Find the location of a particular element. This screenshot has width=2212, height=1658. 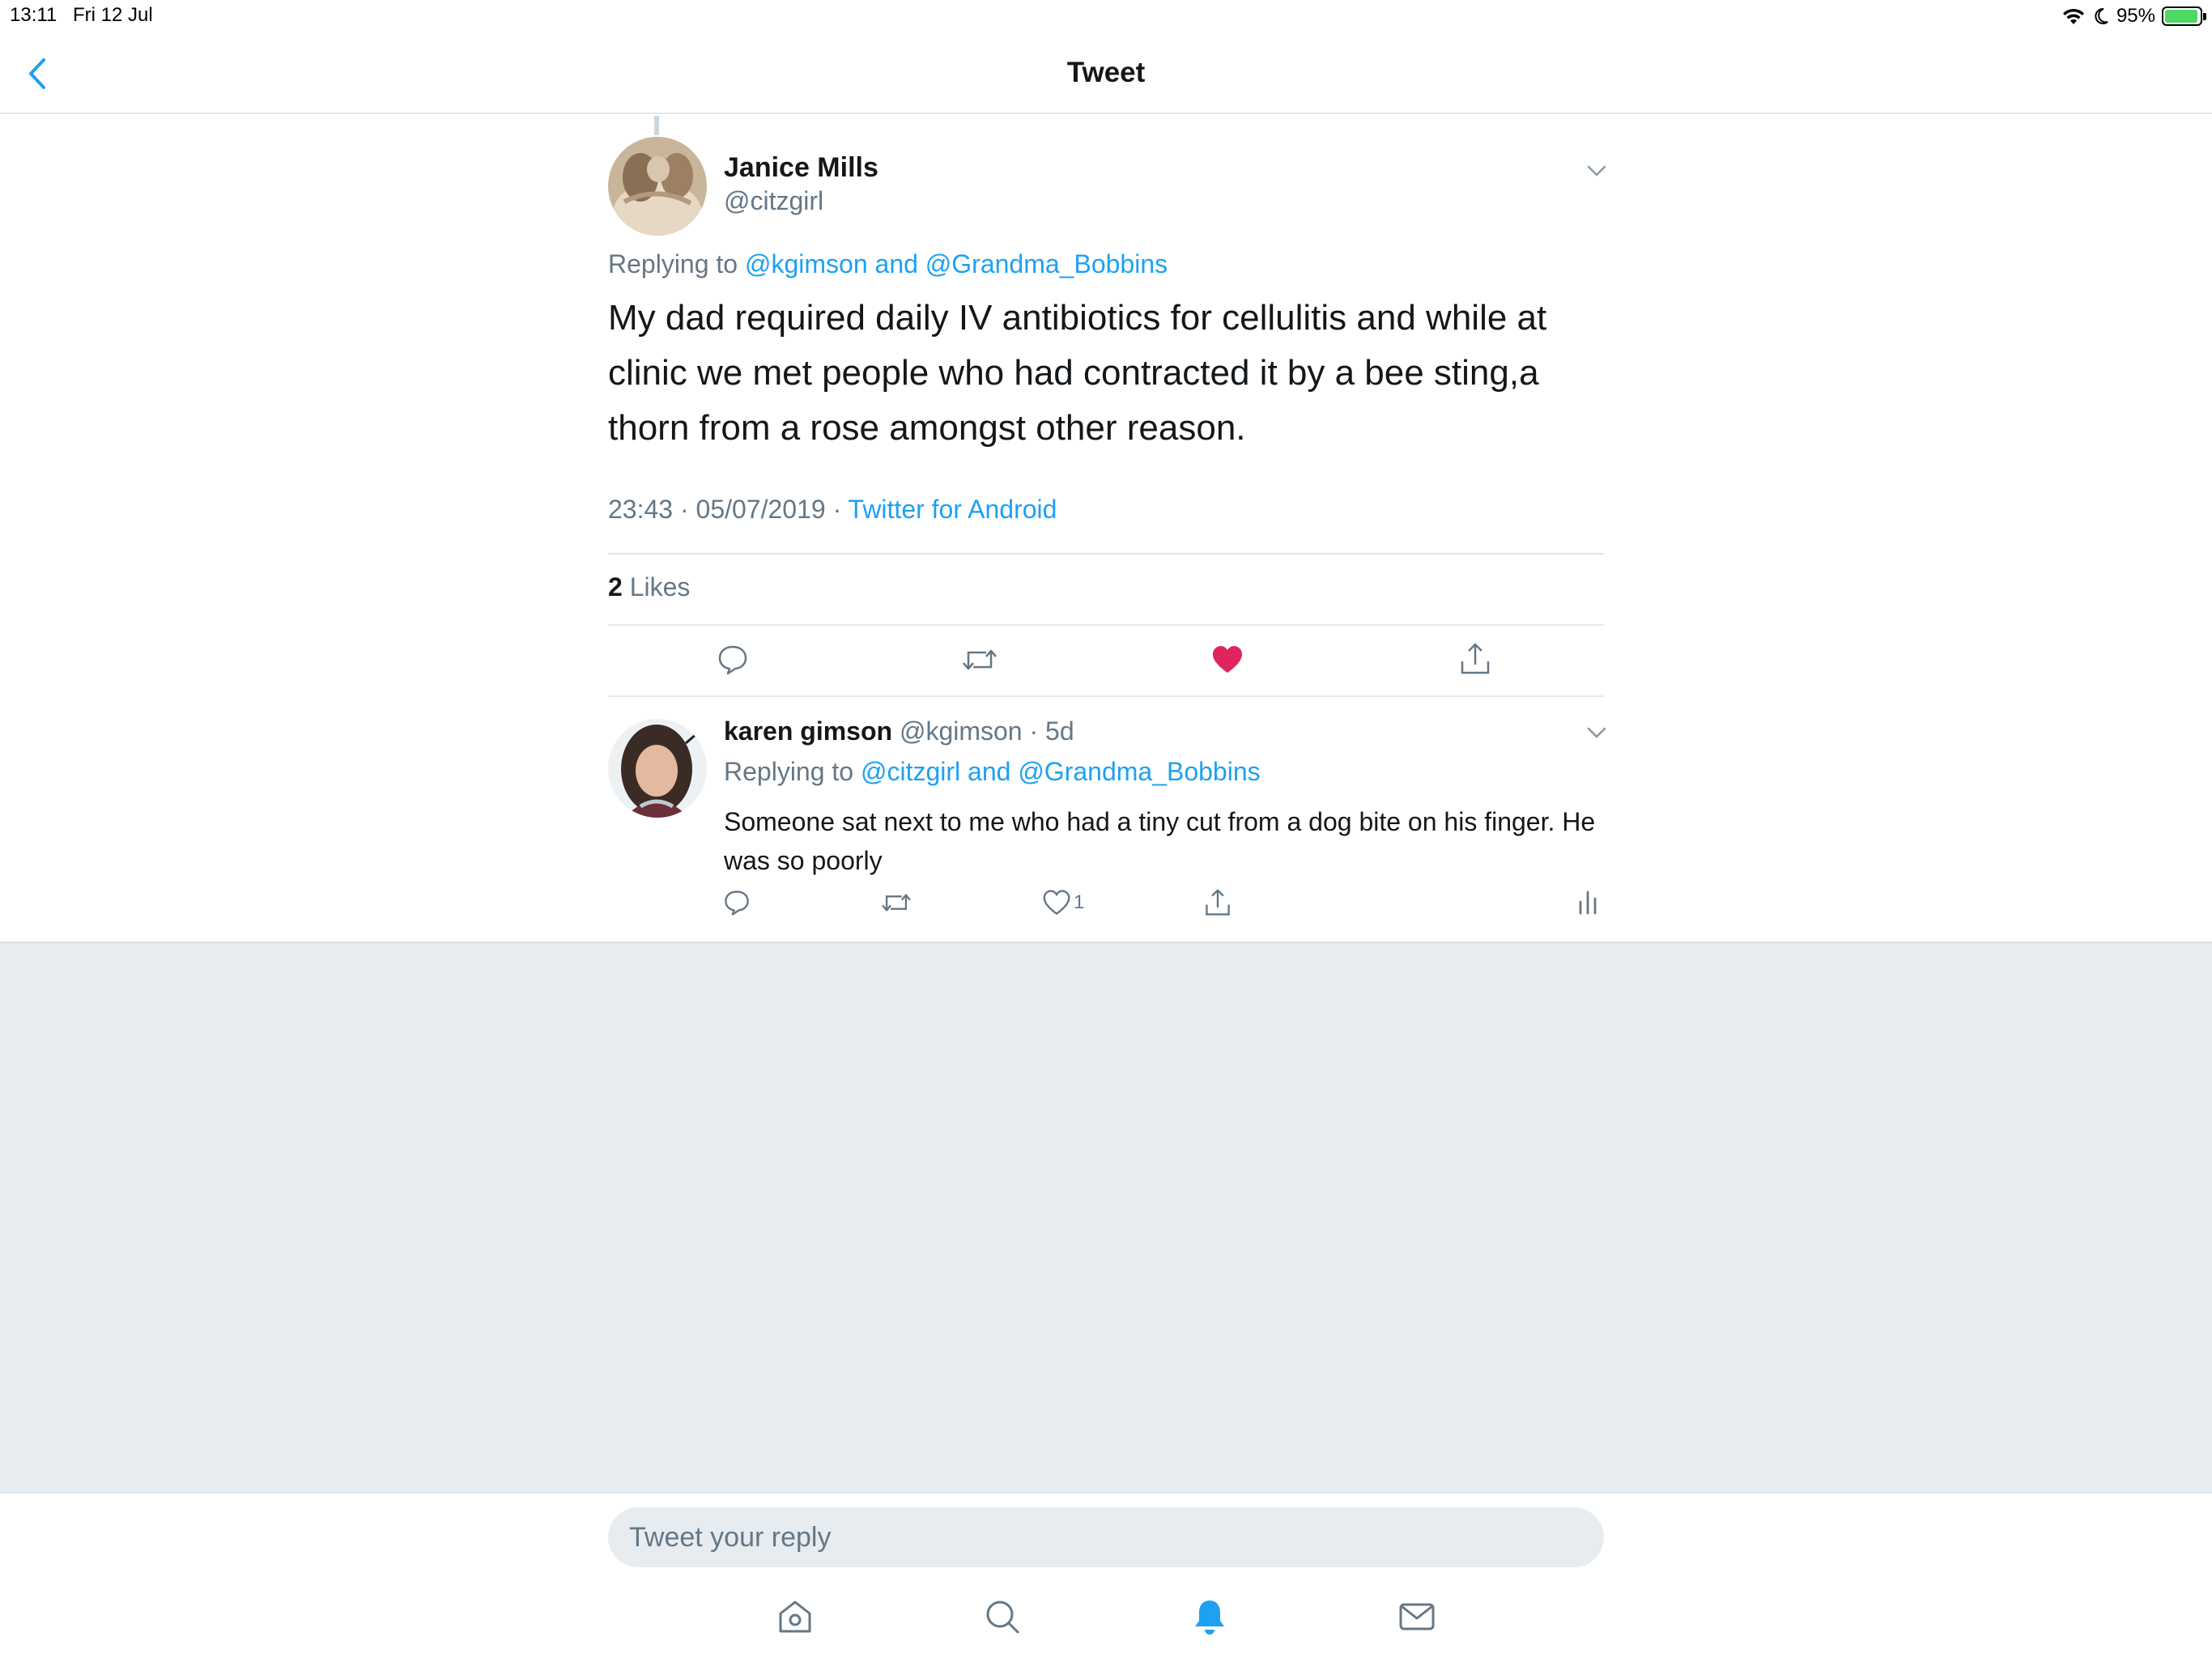

share-button is located at coordinates (1218, 902).